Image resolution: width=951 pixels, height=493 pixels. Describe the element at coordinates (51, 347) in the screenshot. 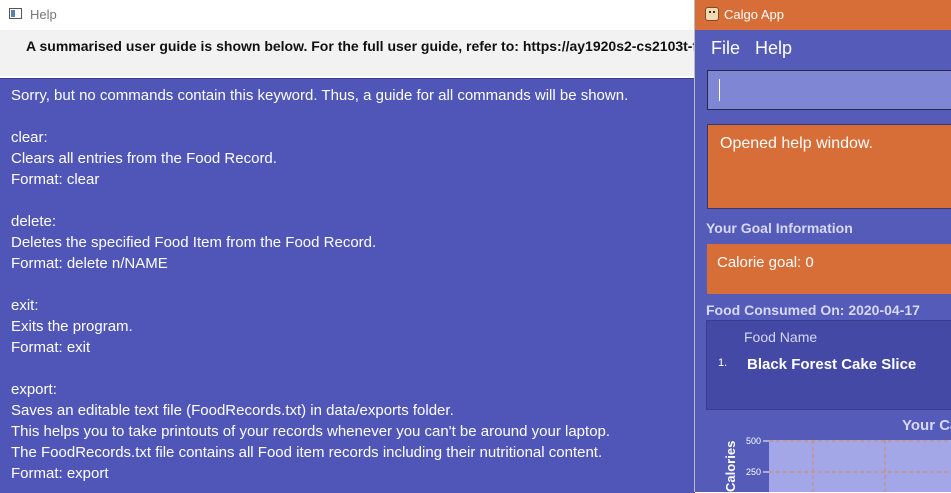

I see `help-line: Format: exit` at that location.